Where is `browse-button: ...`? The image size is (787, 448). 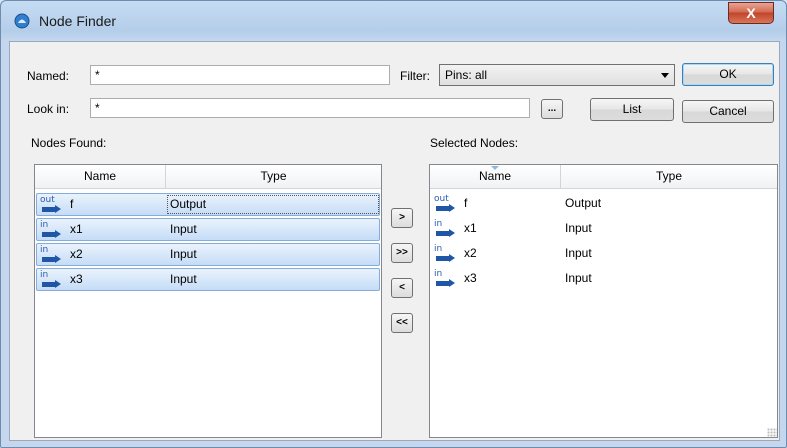 browse-button: ... is located at coordinates (552, 109).